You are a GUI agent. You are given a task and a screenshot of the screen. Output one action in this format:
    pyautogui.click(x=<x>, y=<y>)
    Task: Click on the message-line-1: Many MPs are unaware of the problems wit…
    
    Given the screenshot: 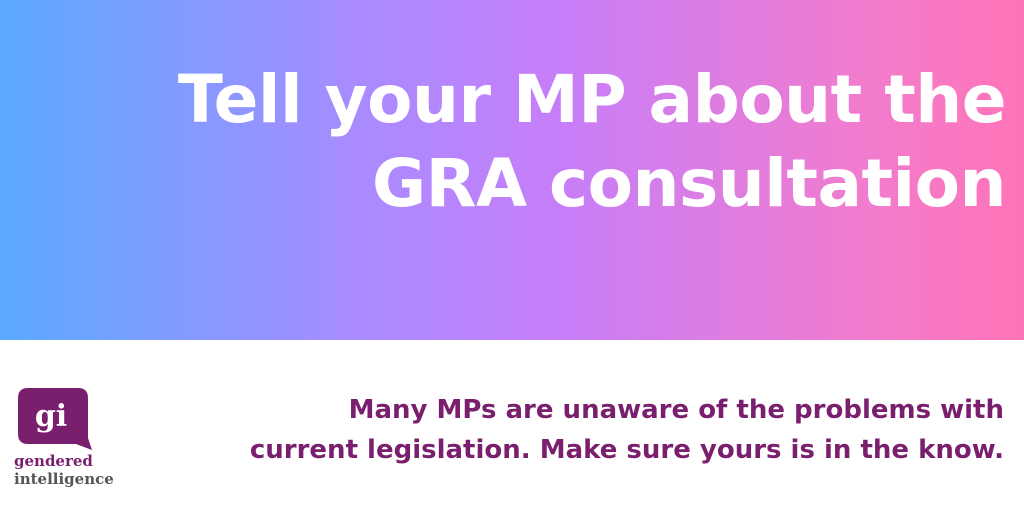 What is the action you would take?
    pyautogui.click(x=676, y=410)
    